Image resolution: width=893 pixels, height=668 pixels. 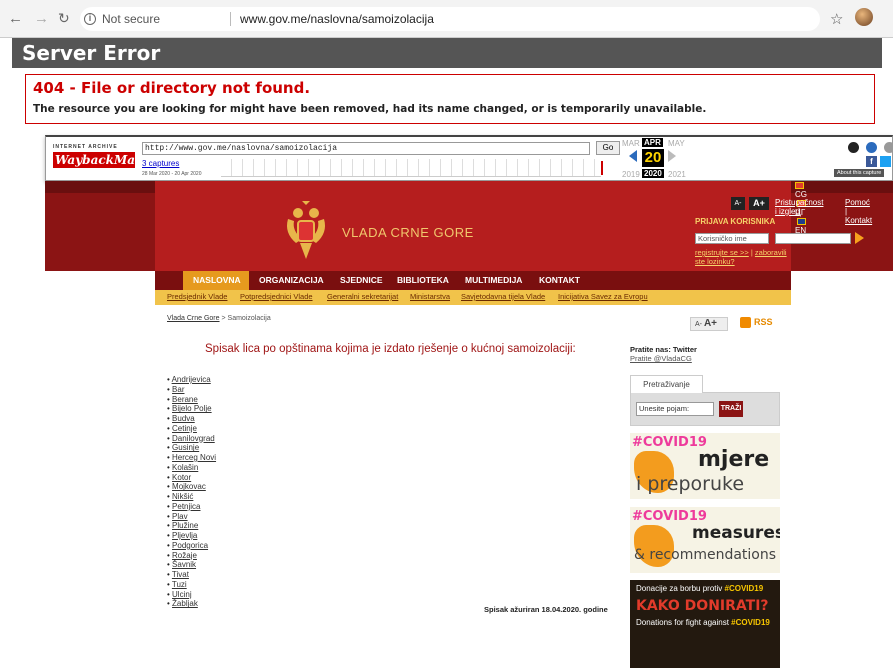 I want to click on nav-kontakt: KONTAKT, so click(x=559, y=280).